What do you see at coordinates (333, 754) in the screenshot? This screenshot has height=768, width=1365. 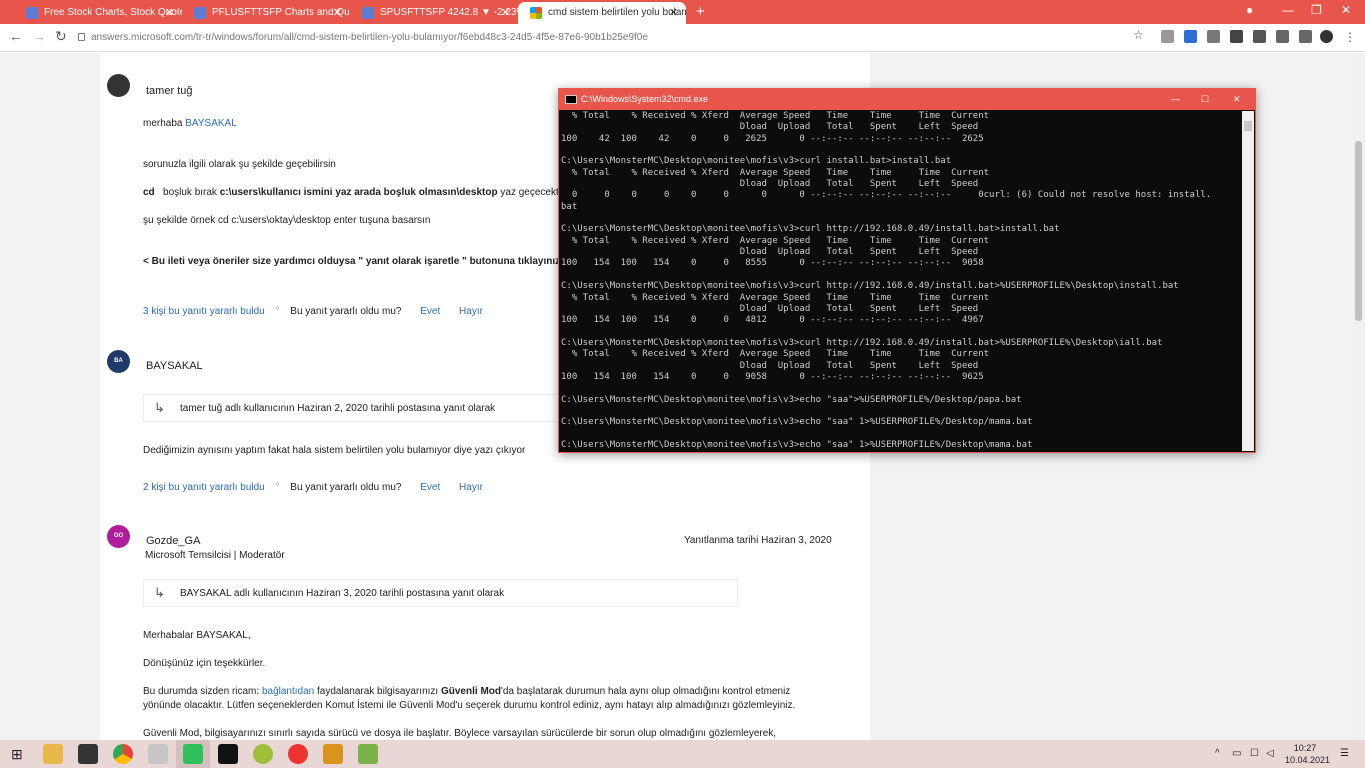 I see `sublime-icon` at bounding box center [333, 754].